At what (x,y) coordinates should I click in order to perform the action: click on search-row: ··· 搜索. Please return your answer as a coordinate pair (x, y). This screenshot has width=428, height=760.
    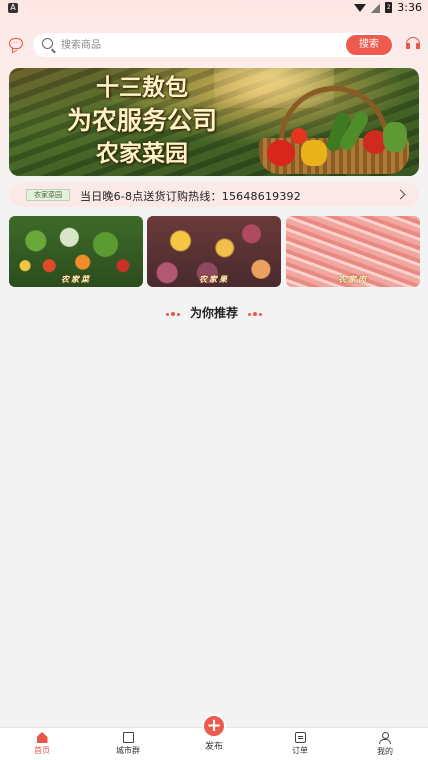
    Looking at the image, I should click on (214, 45).